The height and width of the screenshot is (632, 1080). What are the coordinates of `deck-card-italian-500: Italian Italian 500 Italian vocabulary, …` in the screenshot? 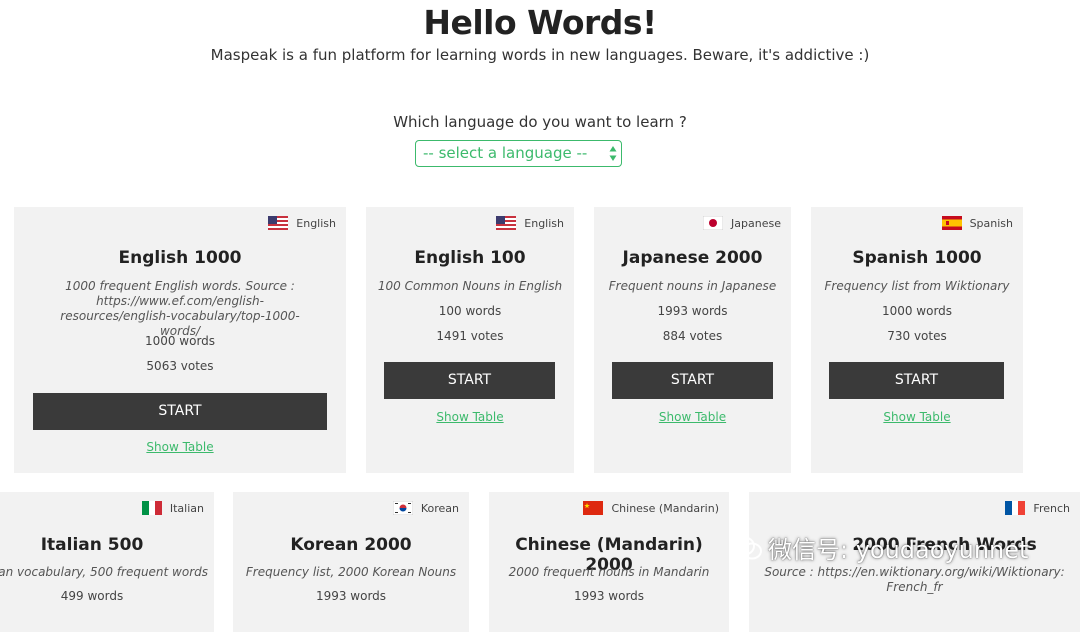 It's located at (107, 562).